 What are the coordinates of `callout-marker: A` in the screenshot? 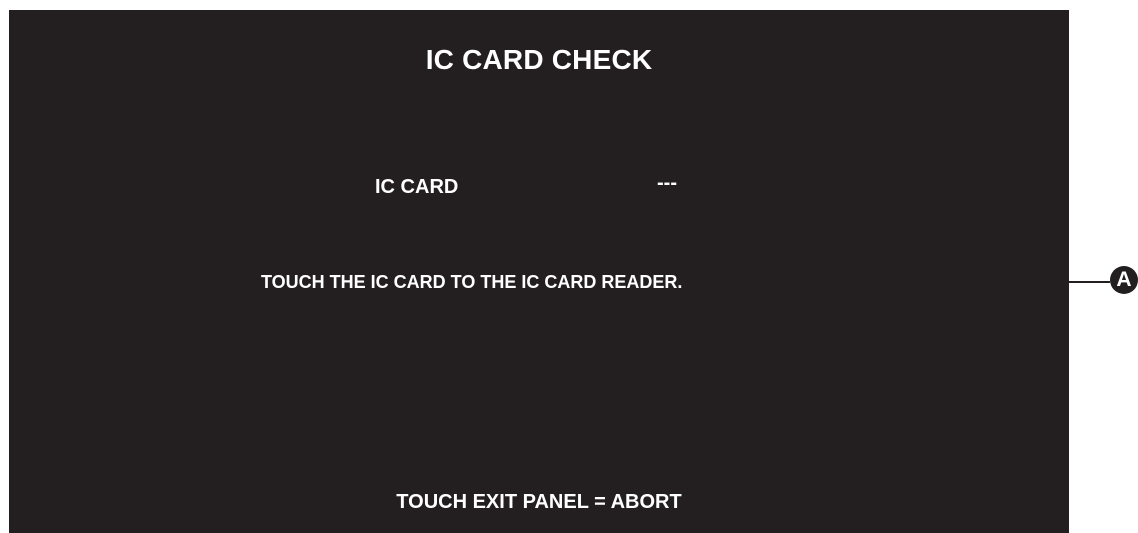 It's located at (1124, 280).